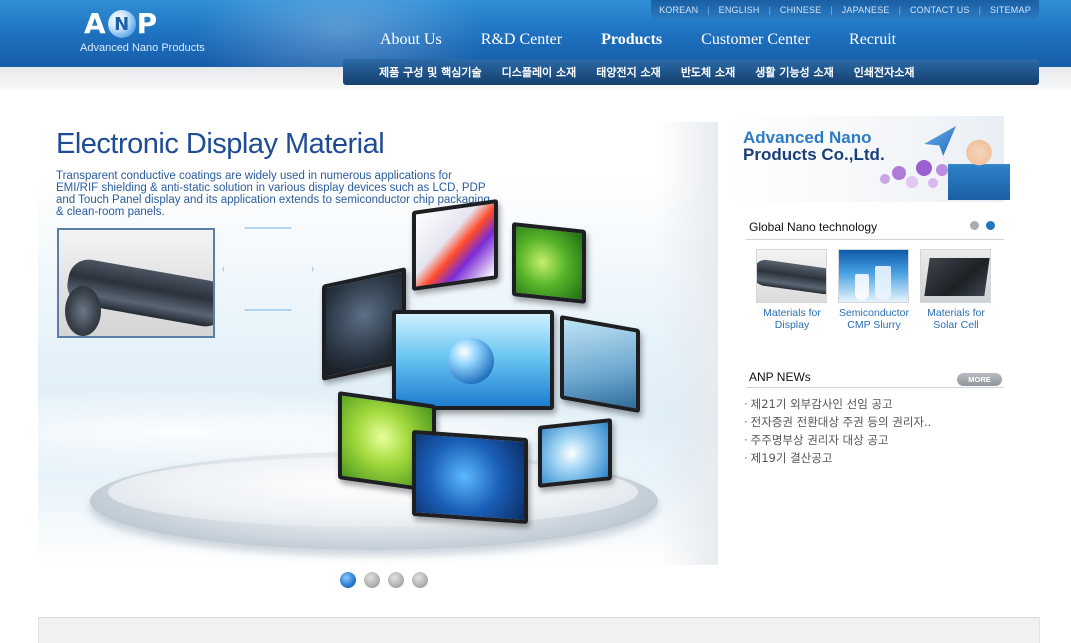  I want to click on globe-icon, so click(471, 361).